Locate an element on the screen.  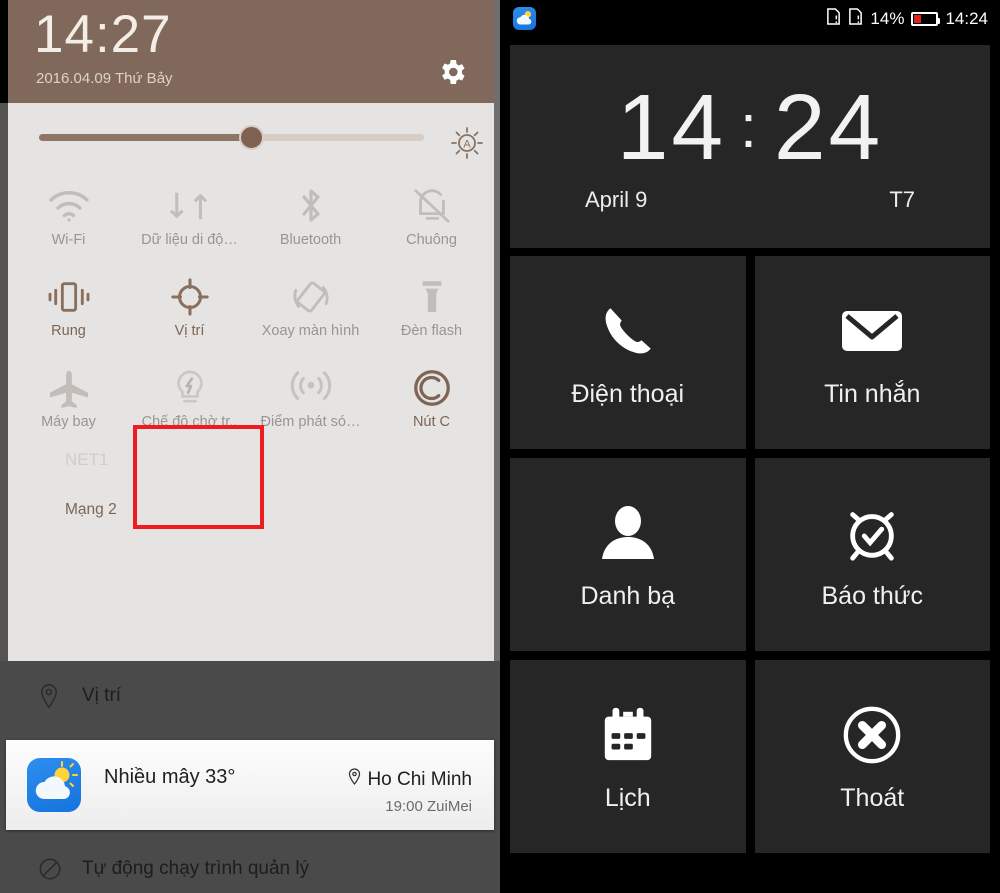
status-bar-right-cluster: 14% 14:24 is located at coordinates (907, 18).